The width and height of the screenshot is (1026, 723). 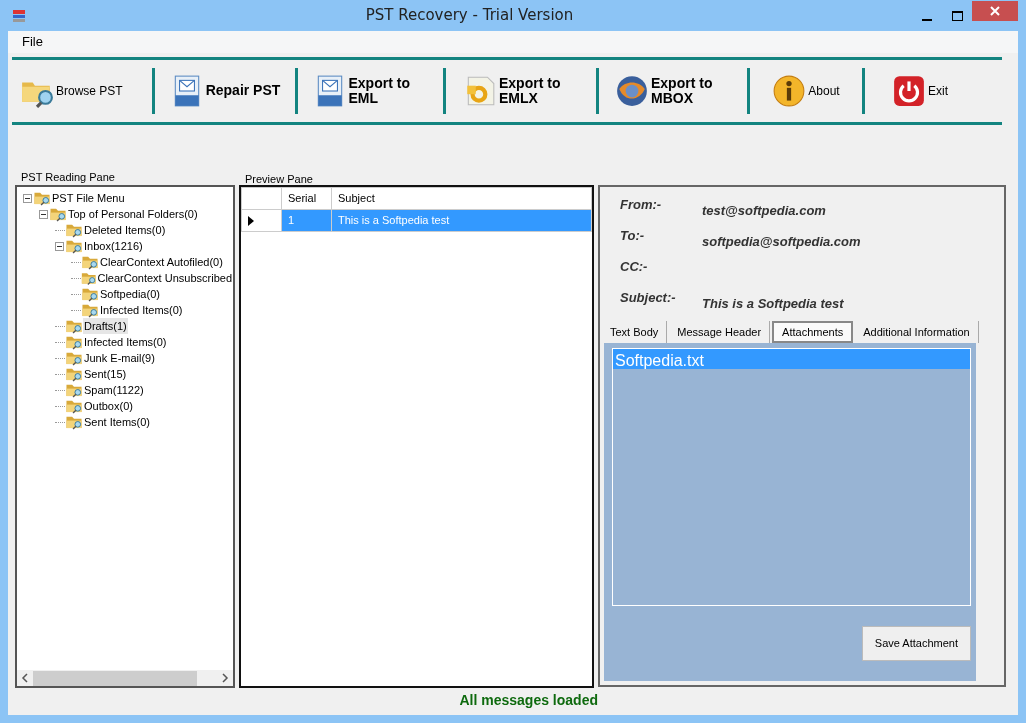 What do you see at coordinates (641, 204) in the screenshot?
I see `field-label: From:-` at bounding box center [641, 204].